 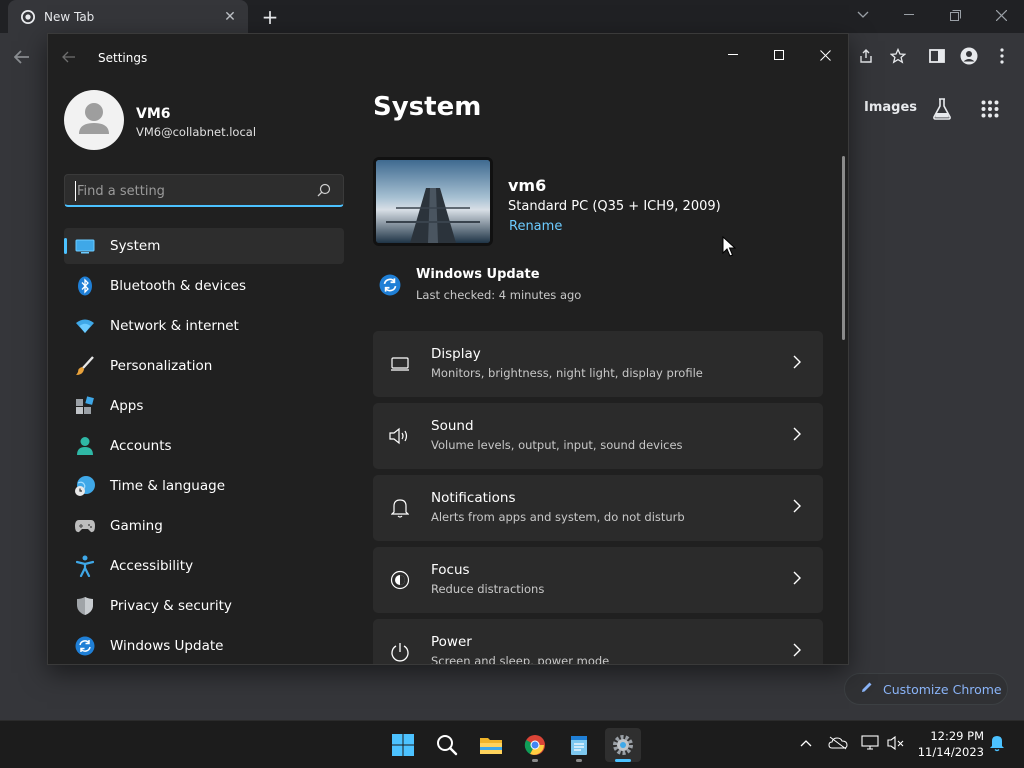 I want to click on speaker-icon, so click(x=400, y=436).